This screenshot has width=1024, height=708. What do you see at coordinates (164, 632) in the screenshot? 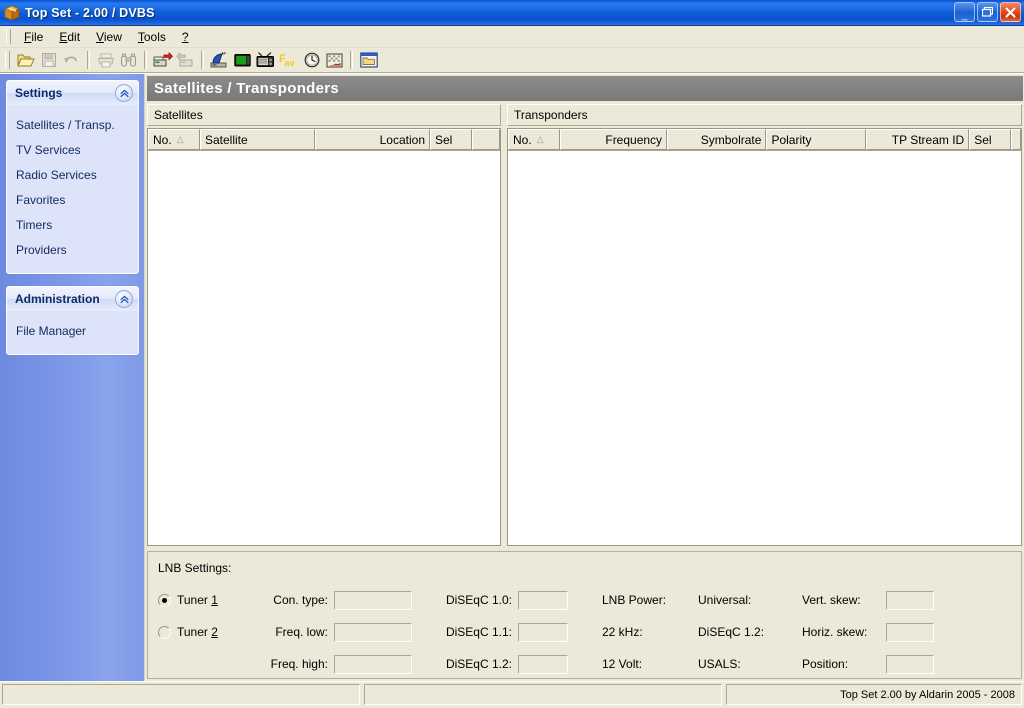
I see `tuner-2-radio` at bounding box center [164, 632].